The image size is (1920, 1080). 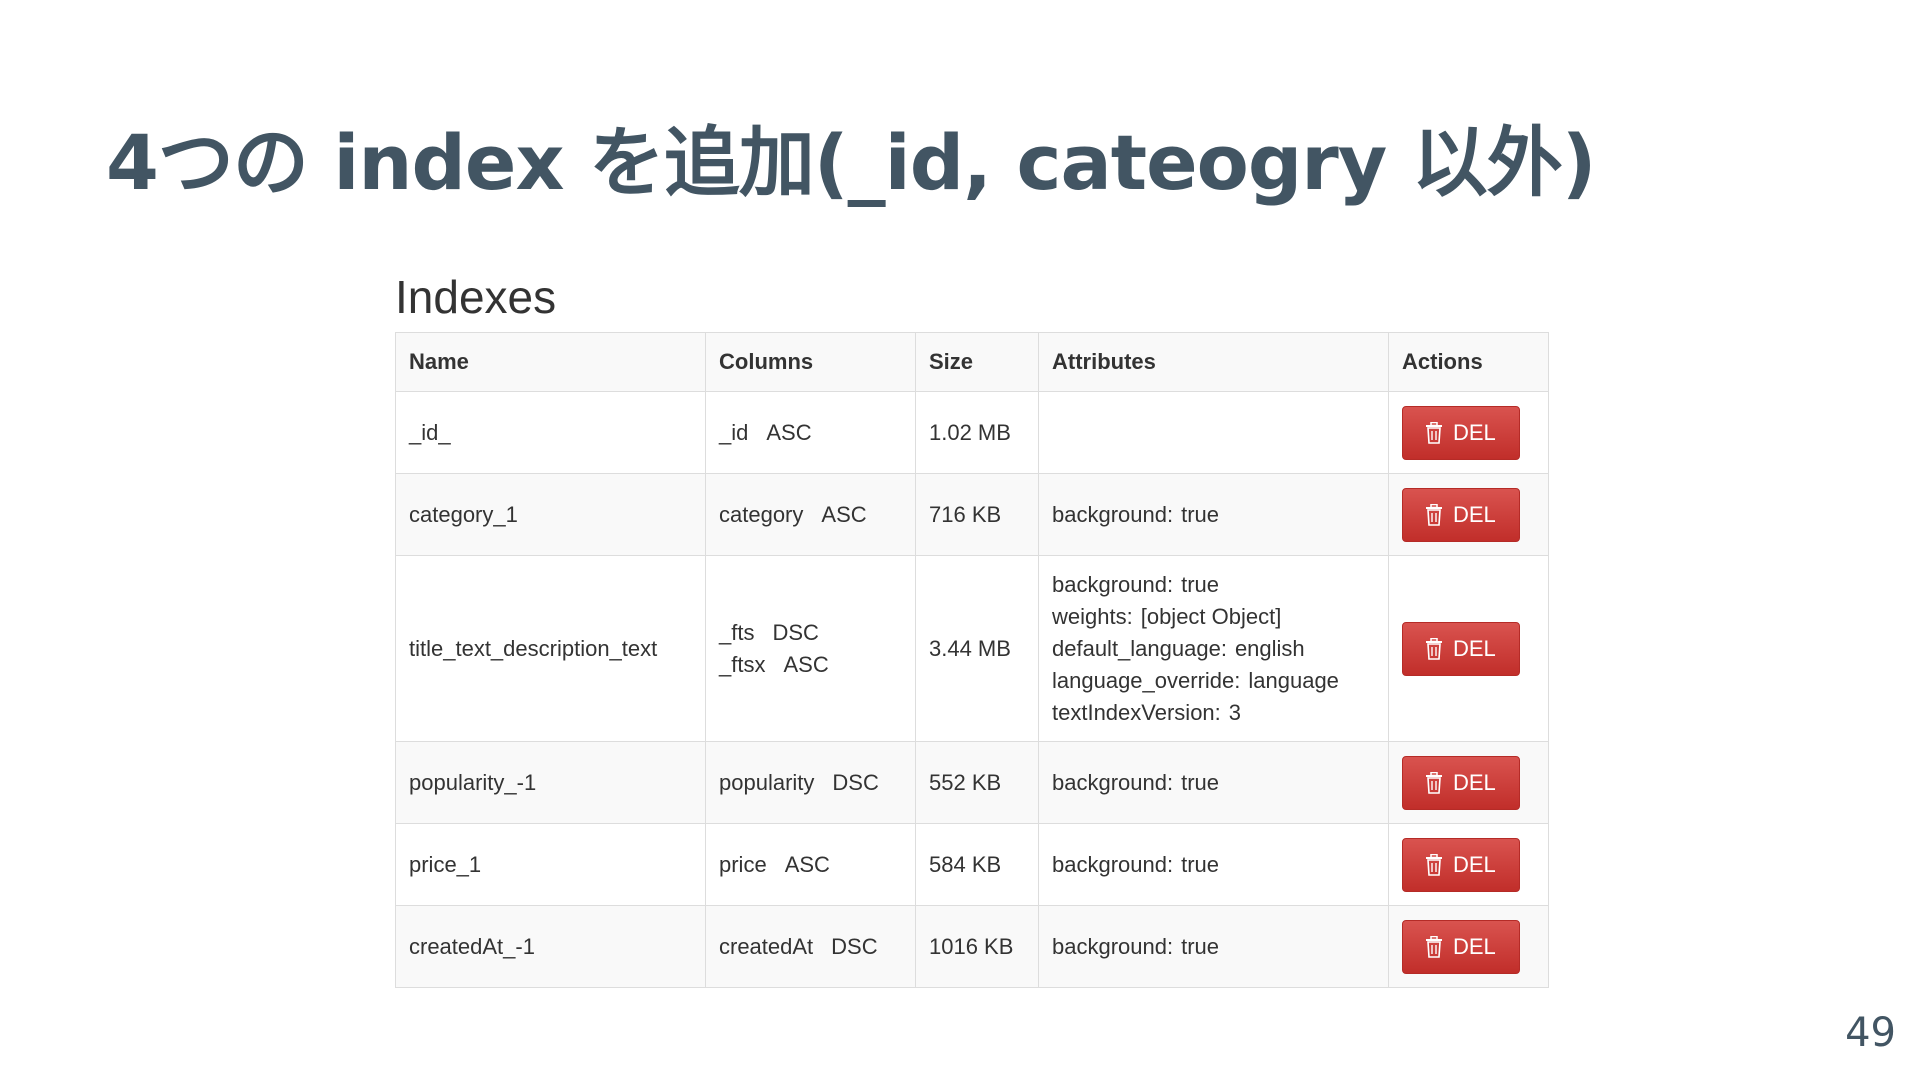 I want to click on index-name-cell: title_text_description_text, so click(x=550, y=648).